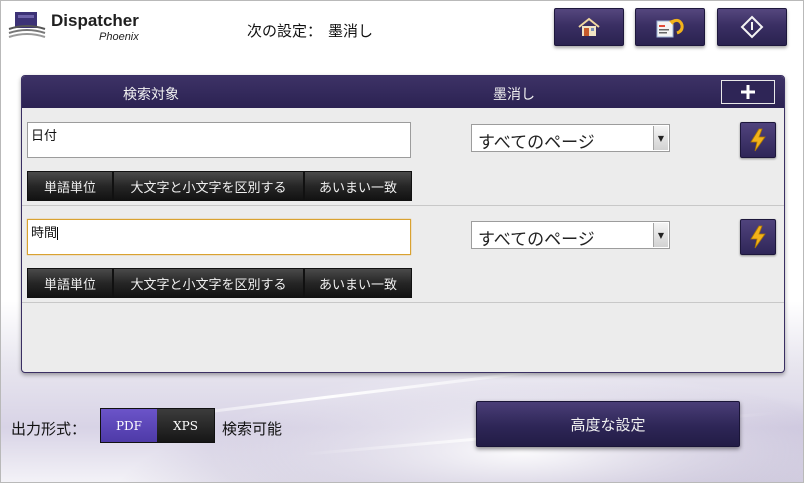  Describe the element at coordinates (219, 140) in the screenshot. I see `search-term-input: 日付` at that location.